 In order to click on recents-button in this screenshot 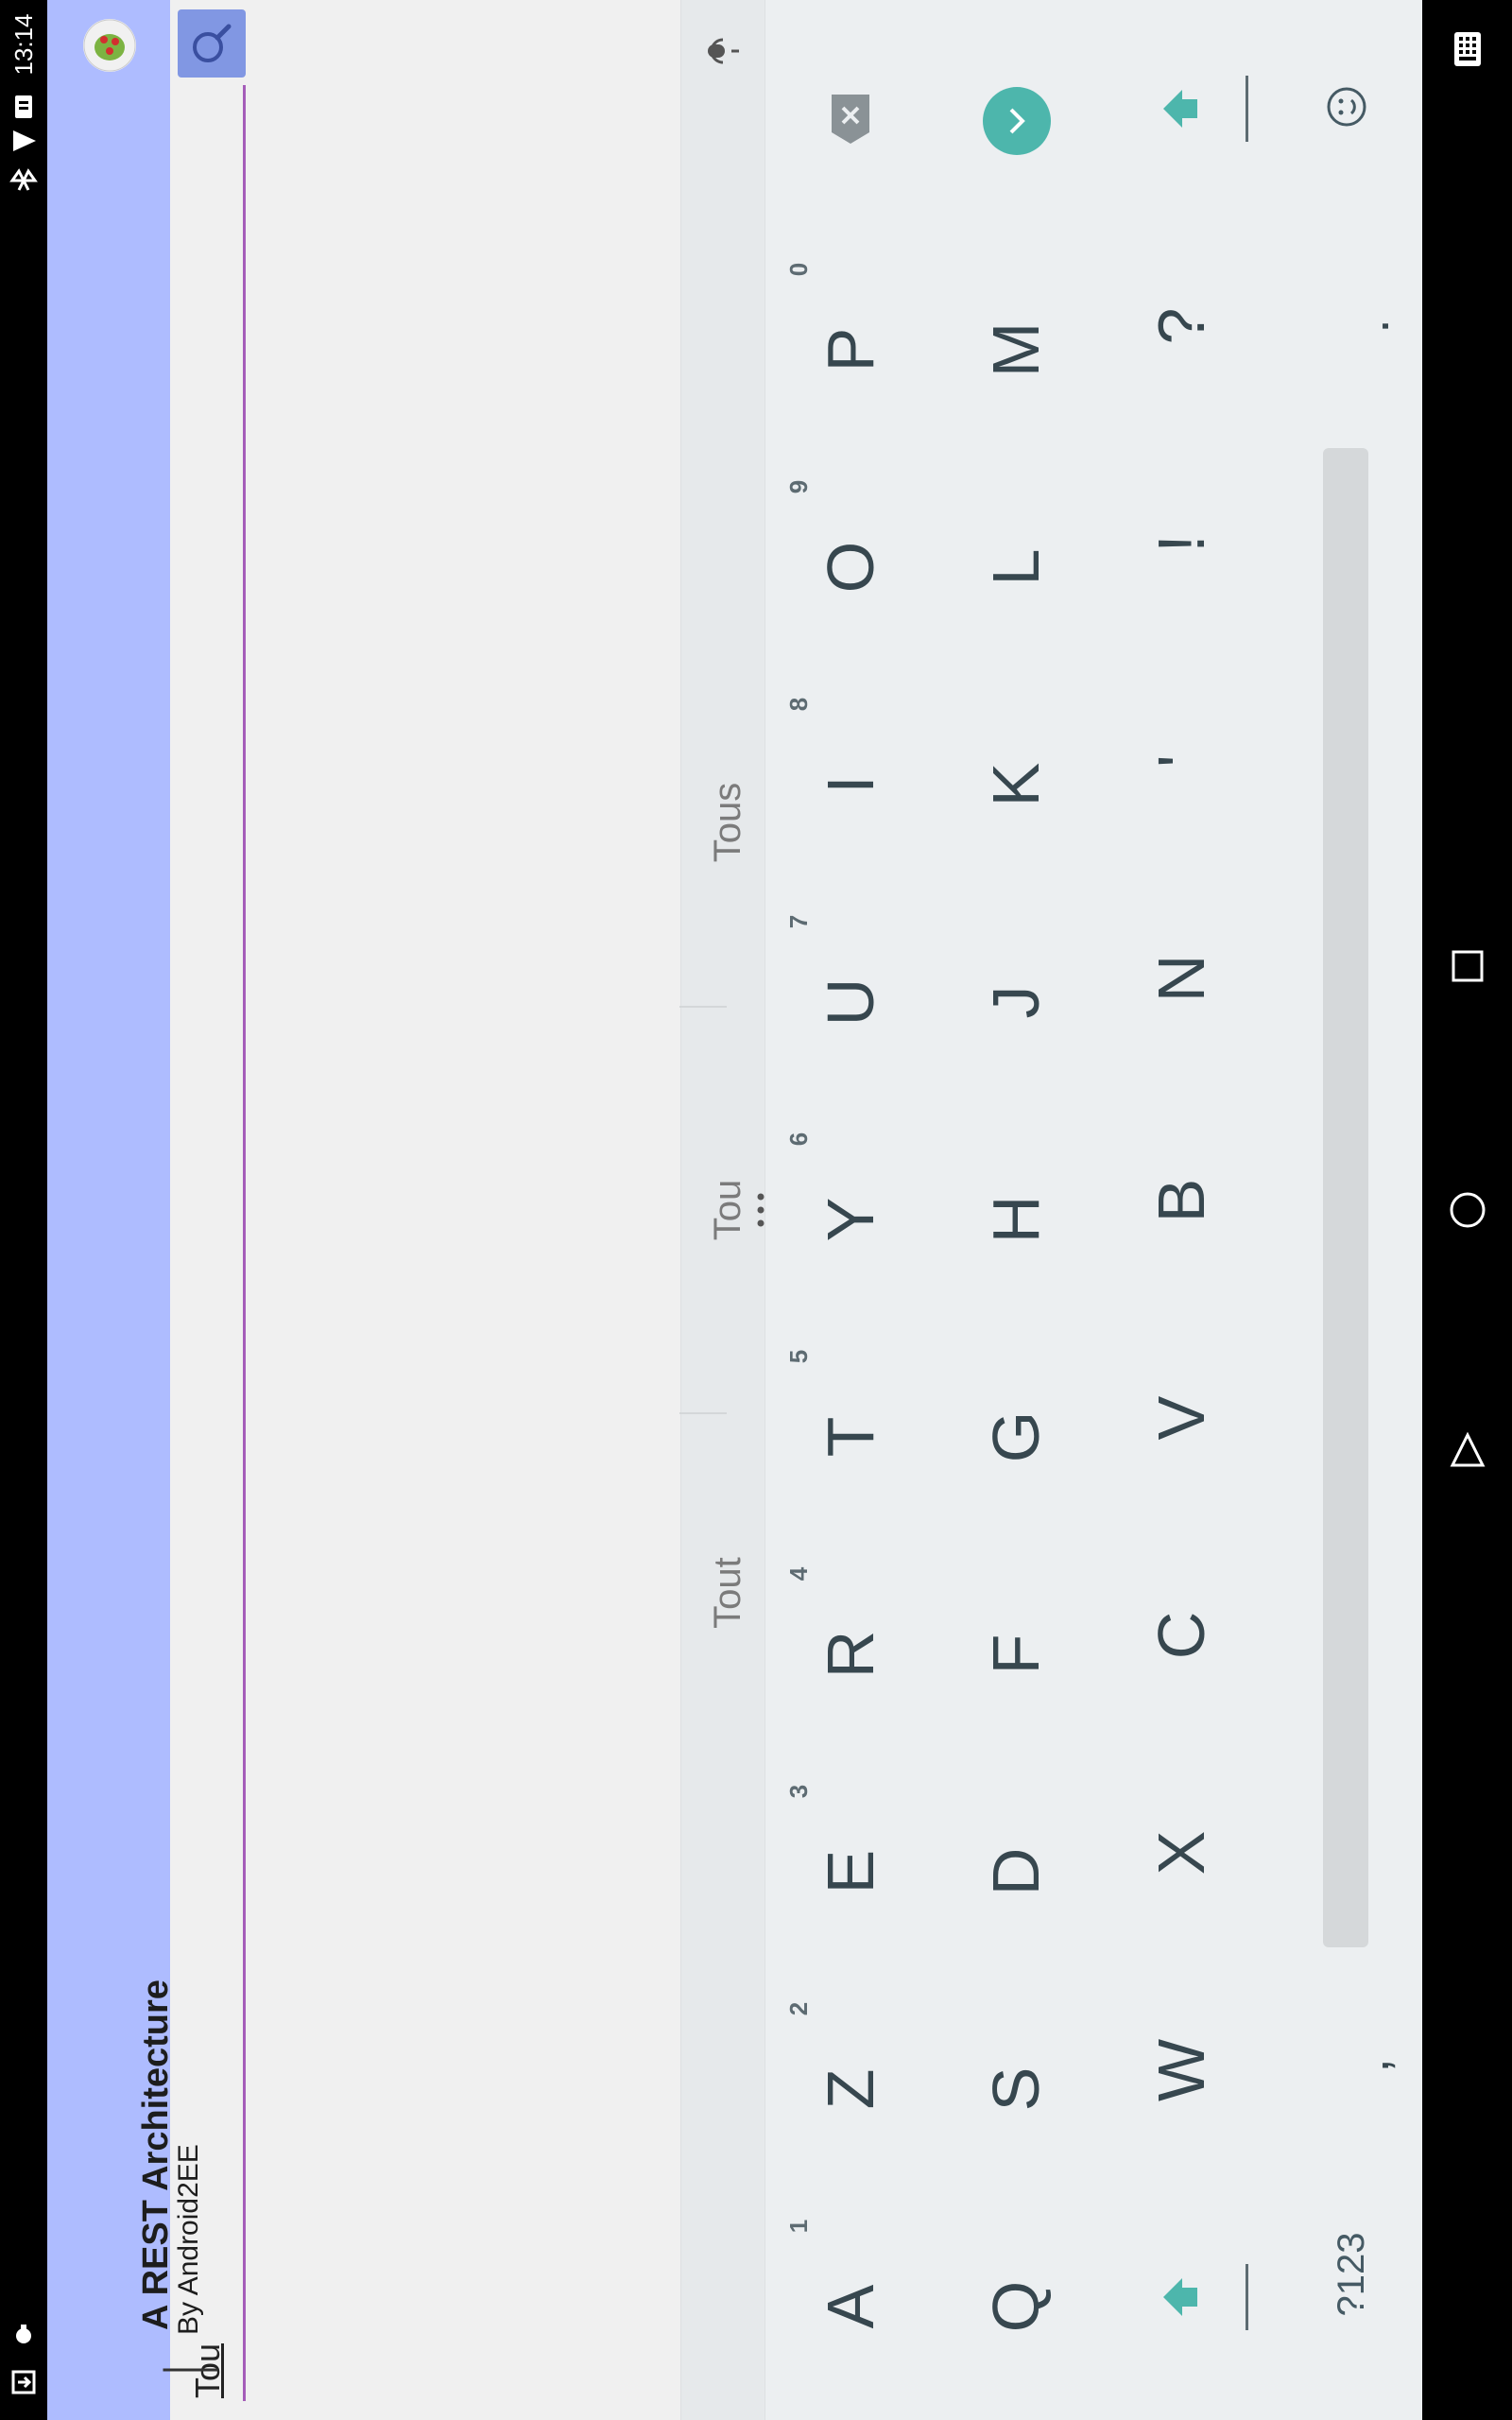, I will do `click(1467, 966)`.